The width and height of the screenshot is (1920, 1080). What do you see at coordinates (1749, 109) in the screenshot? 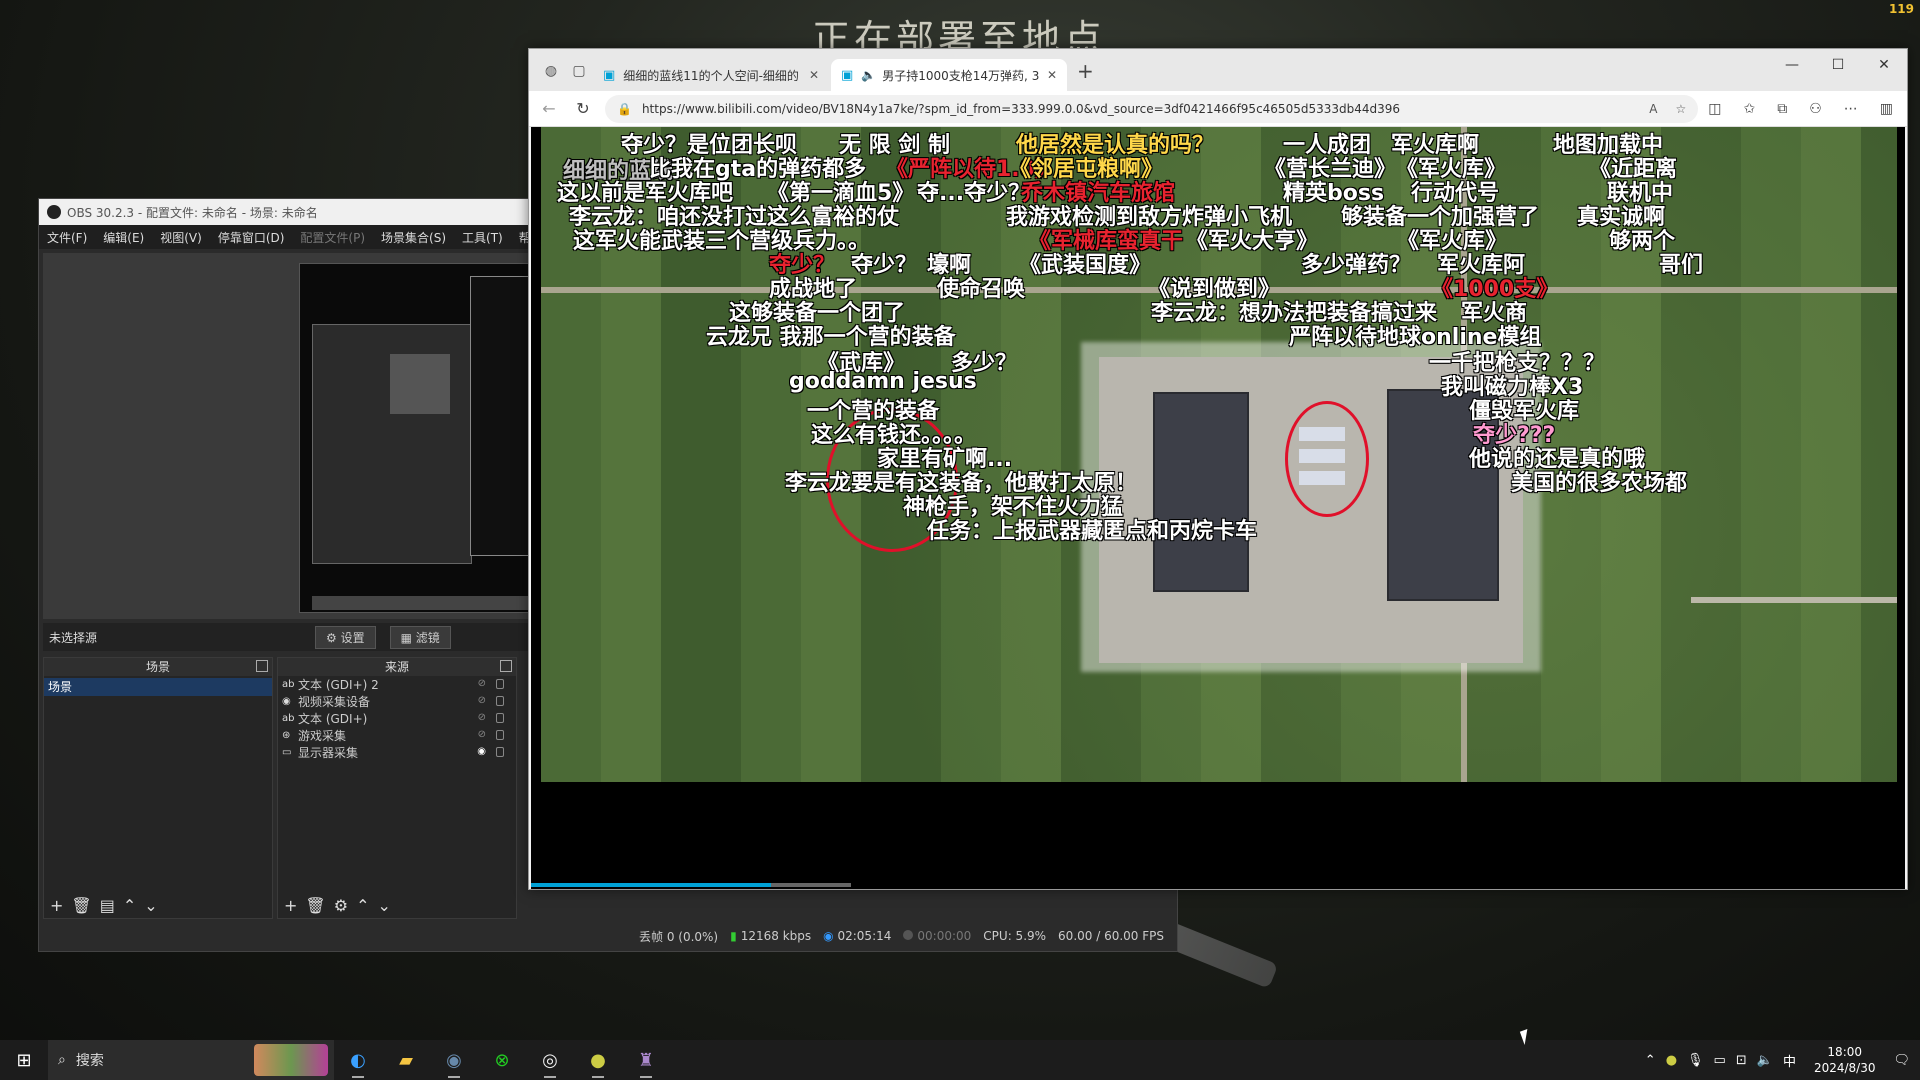
I see `favorites-icon: ✩` at bounding box center [1749, 109].